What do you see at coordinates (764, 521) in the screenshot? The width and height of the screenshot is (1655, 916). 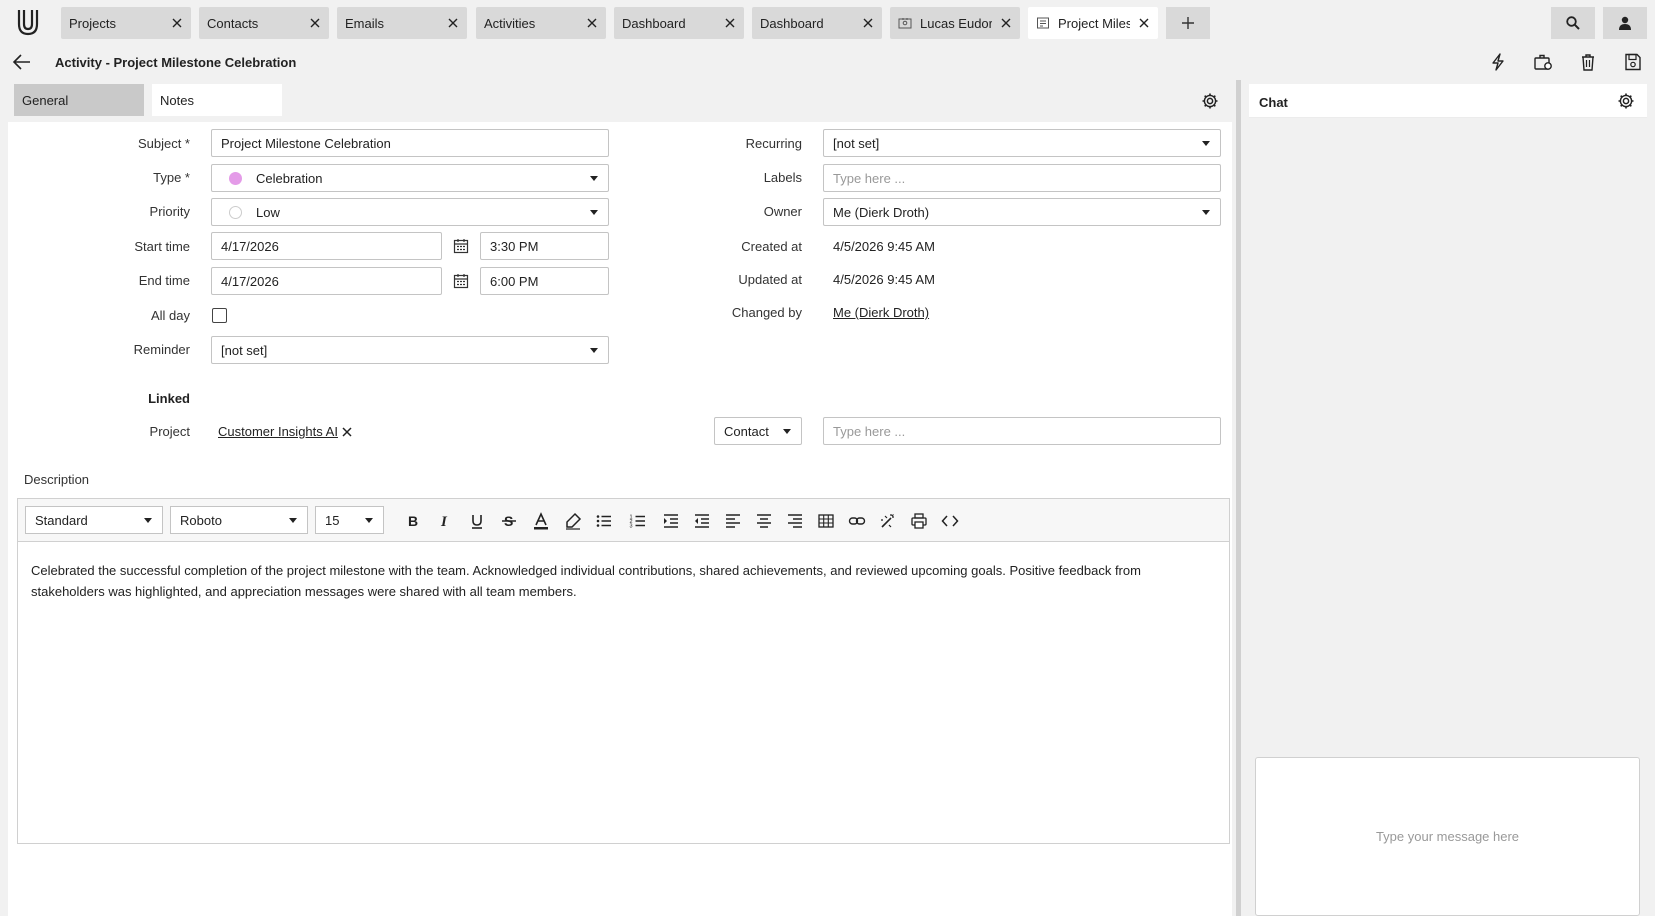 I see `align-center-icon` at bounding box center [764, 521].